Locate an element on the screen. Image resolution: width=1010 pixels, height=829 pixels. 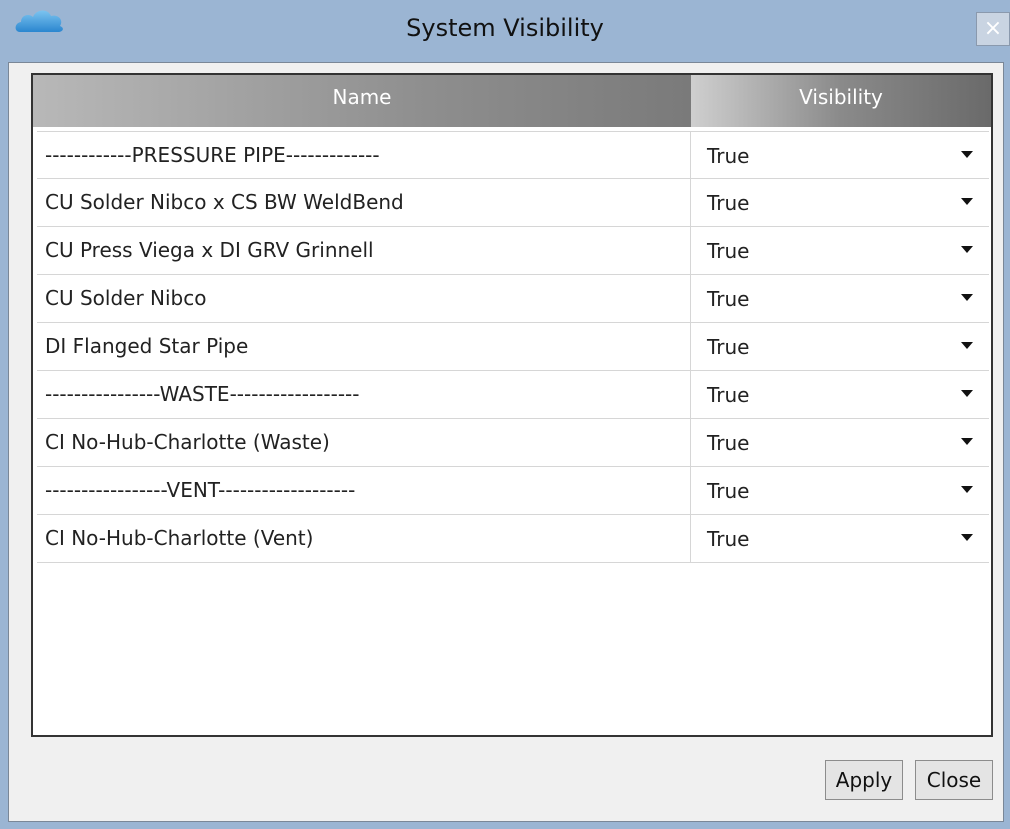
system-name-cell: CI No-Hub-Charlotte (Waste) is located at coordinates (364, 442).